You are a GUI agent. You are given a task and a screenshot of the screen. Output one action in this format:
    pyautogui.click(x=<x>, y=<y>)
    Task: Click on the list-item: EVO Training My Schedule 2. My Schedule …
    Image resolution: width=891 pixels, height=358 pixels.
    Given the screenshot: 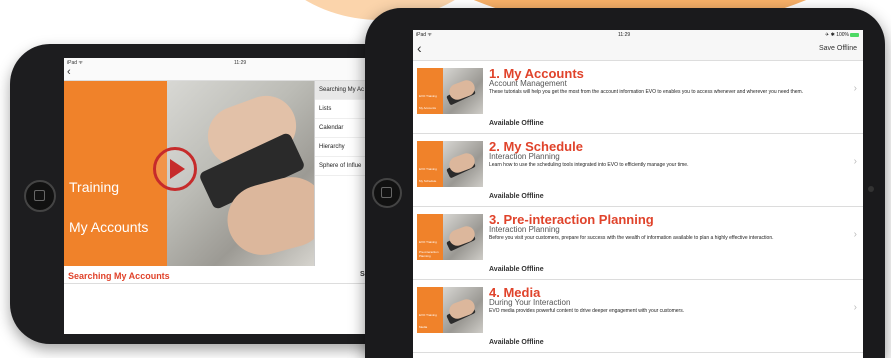 What is the action you would take?
    pyautogui.click(x=638, y=170)
    